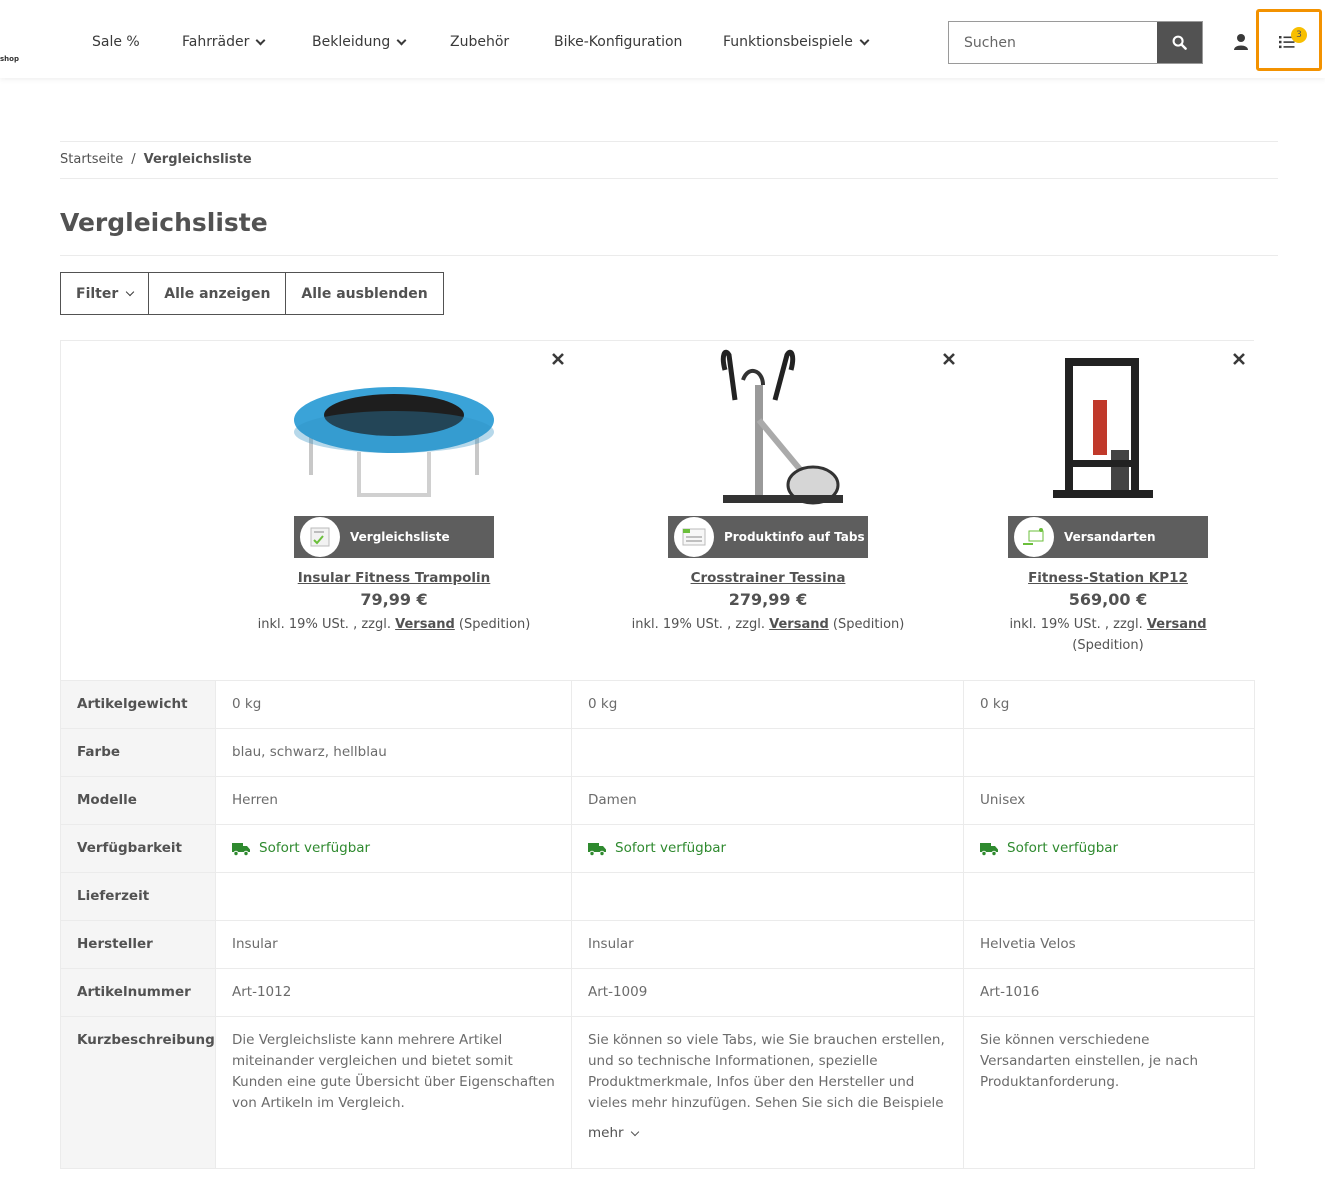 This screenshot has height=1182, width=1325. Describe the element at coordinates (216, 42) in the screenshot. I see `nav-item-label: Fahrräder` at that location.